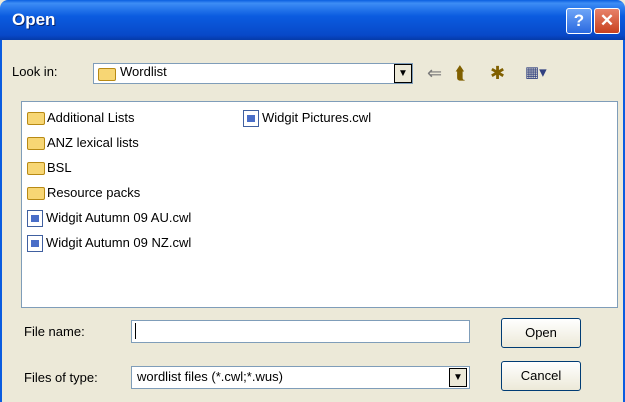 Image resolution: width=625 pixels, height=402 pixels. I want to click on item-label: Widgit Autumn 09 NZ.cwl, so click(119, 242).